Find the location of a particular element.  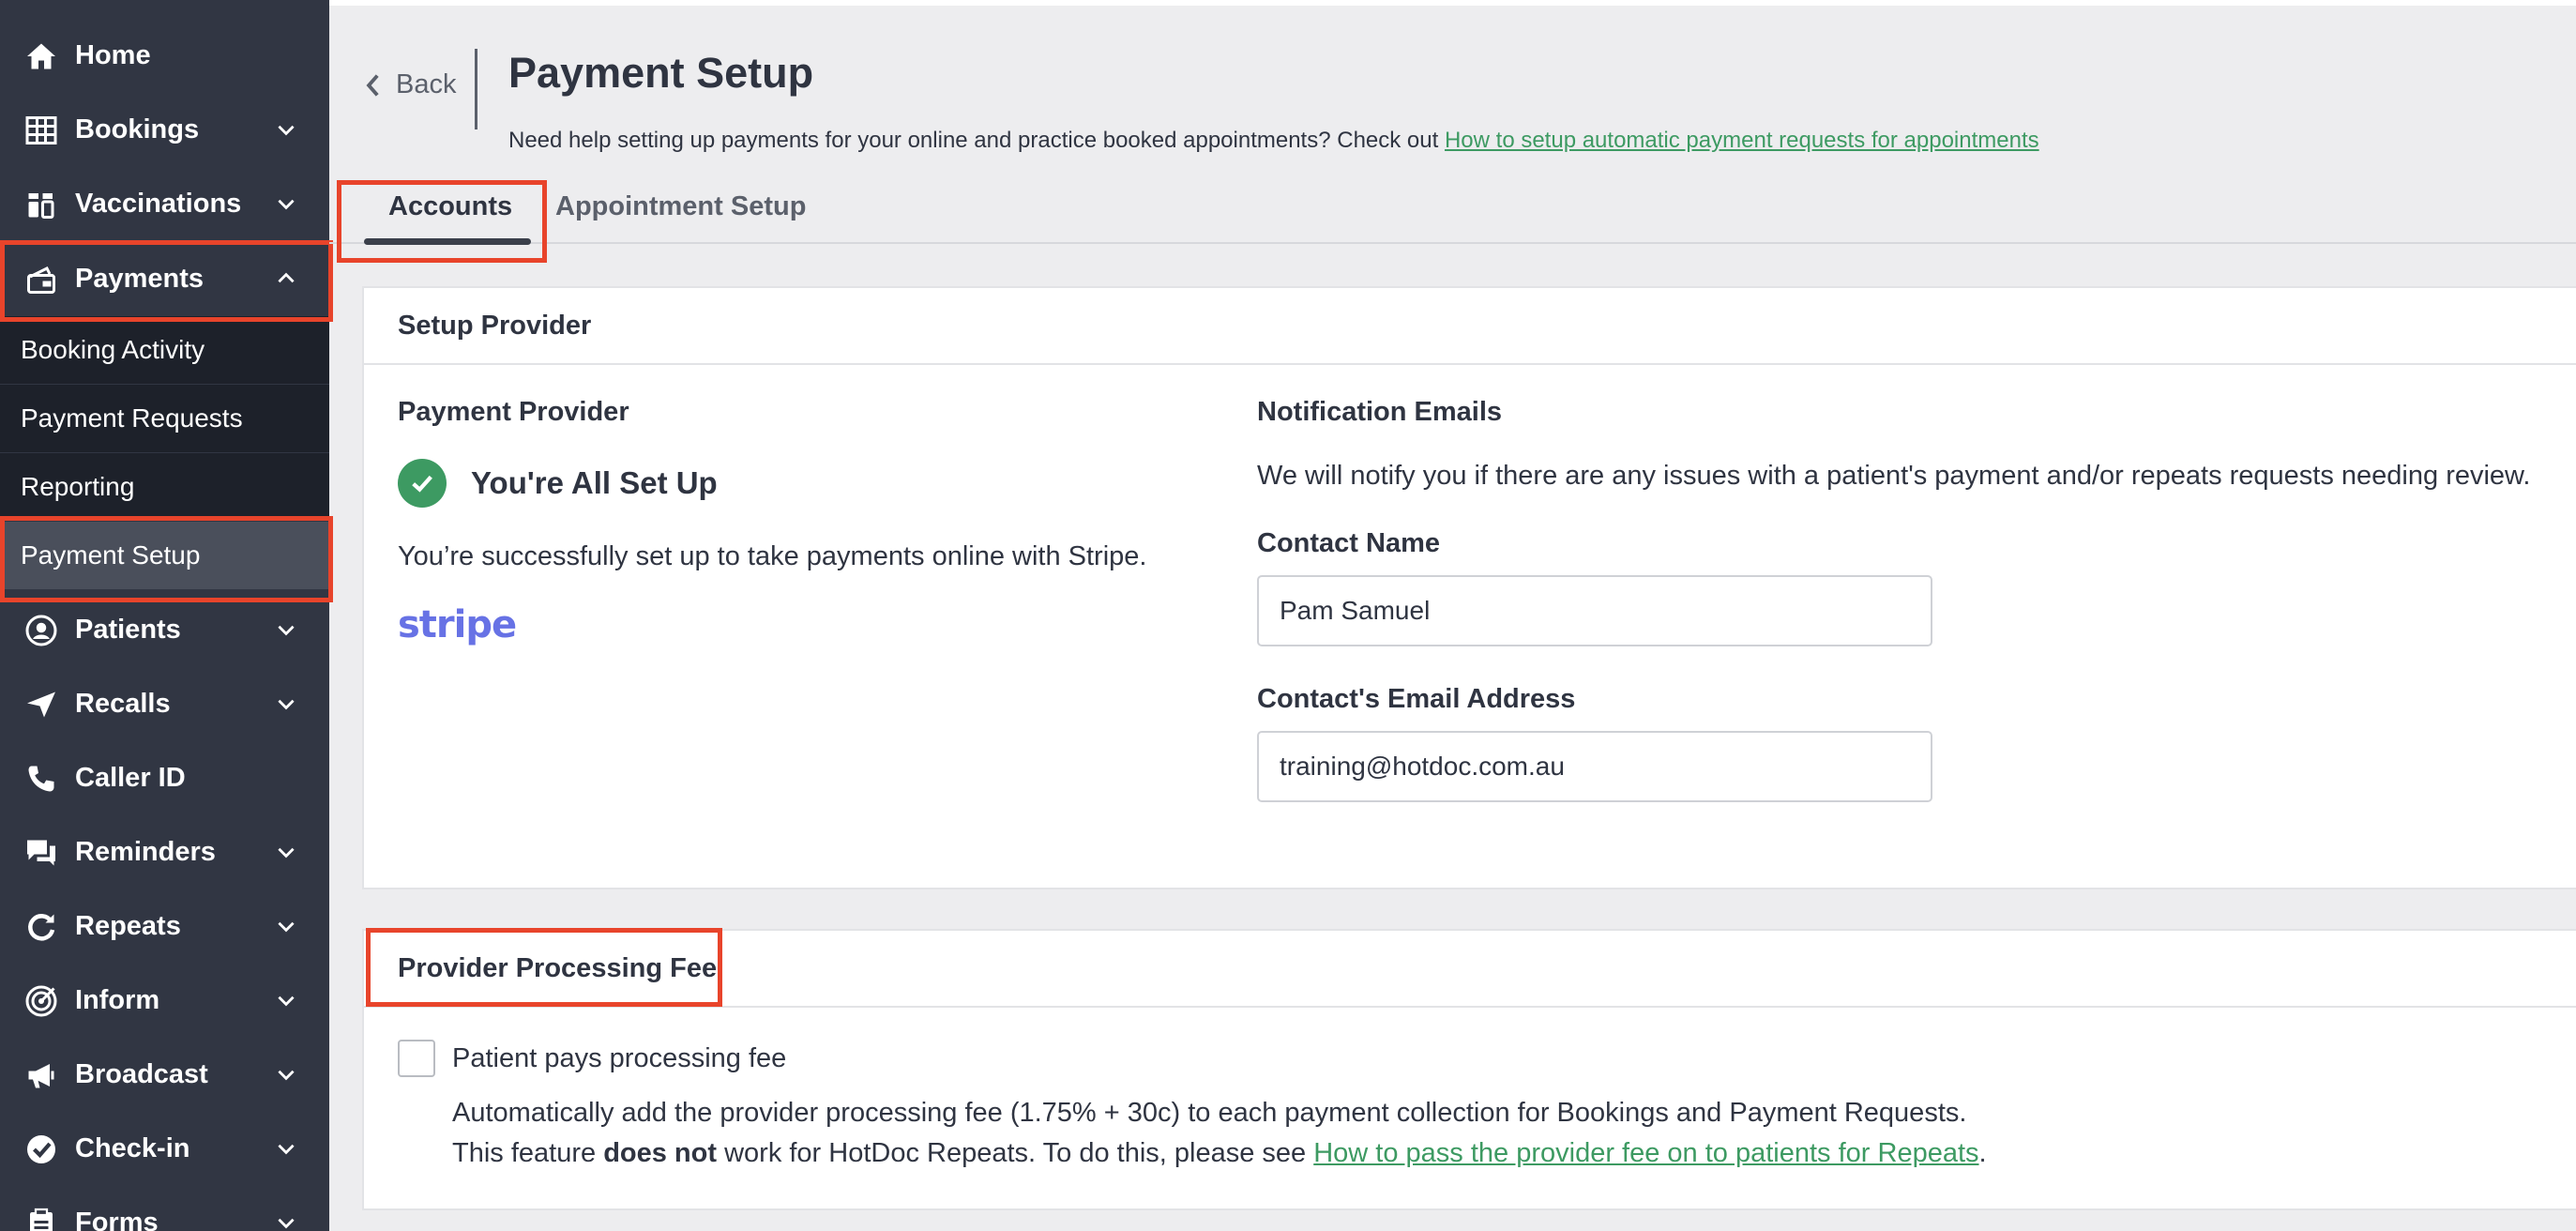

vials-icon is located at coordinates (41, 204).